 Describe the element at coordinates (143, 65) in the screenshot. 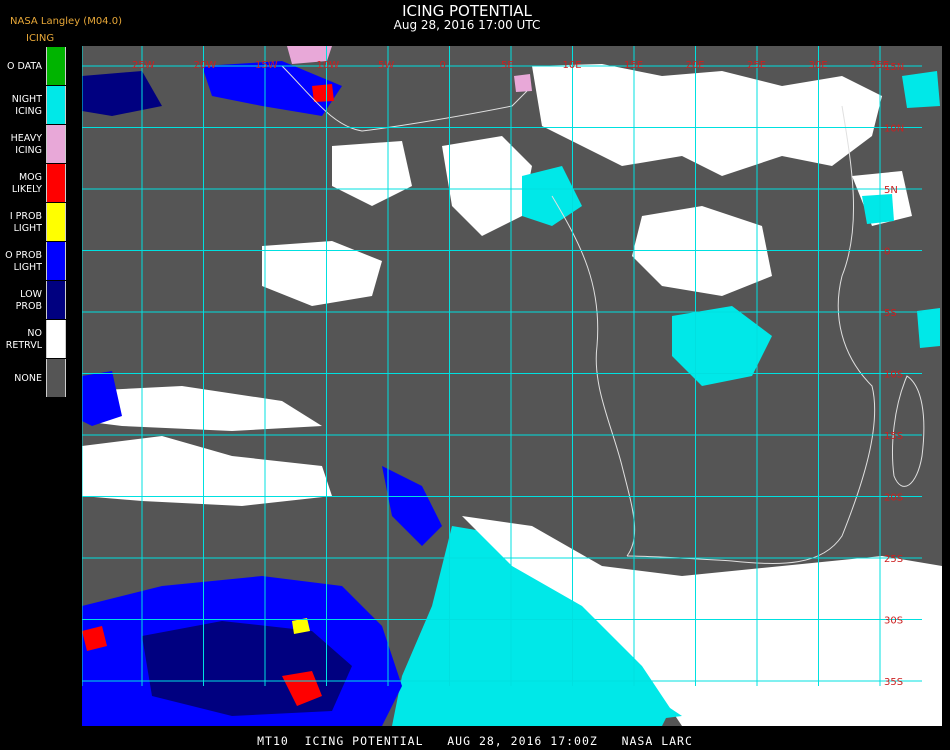

I see `longitude-label: 25W` at that location.